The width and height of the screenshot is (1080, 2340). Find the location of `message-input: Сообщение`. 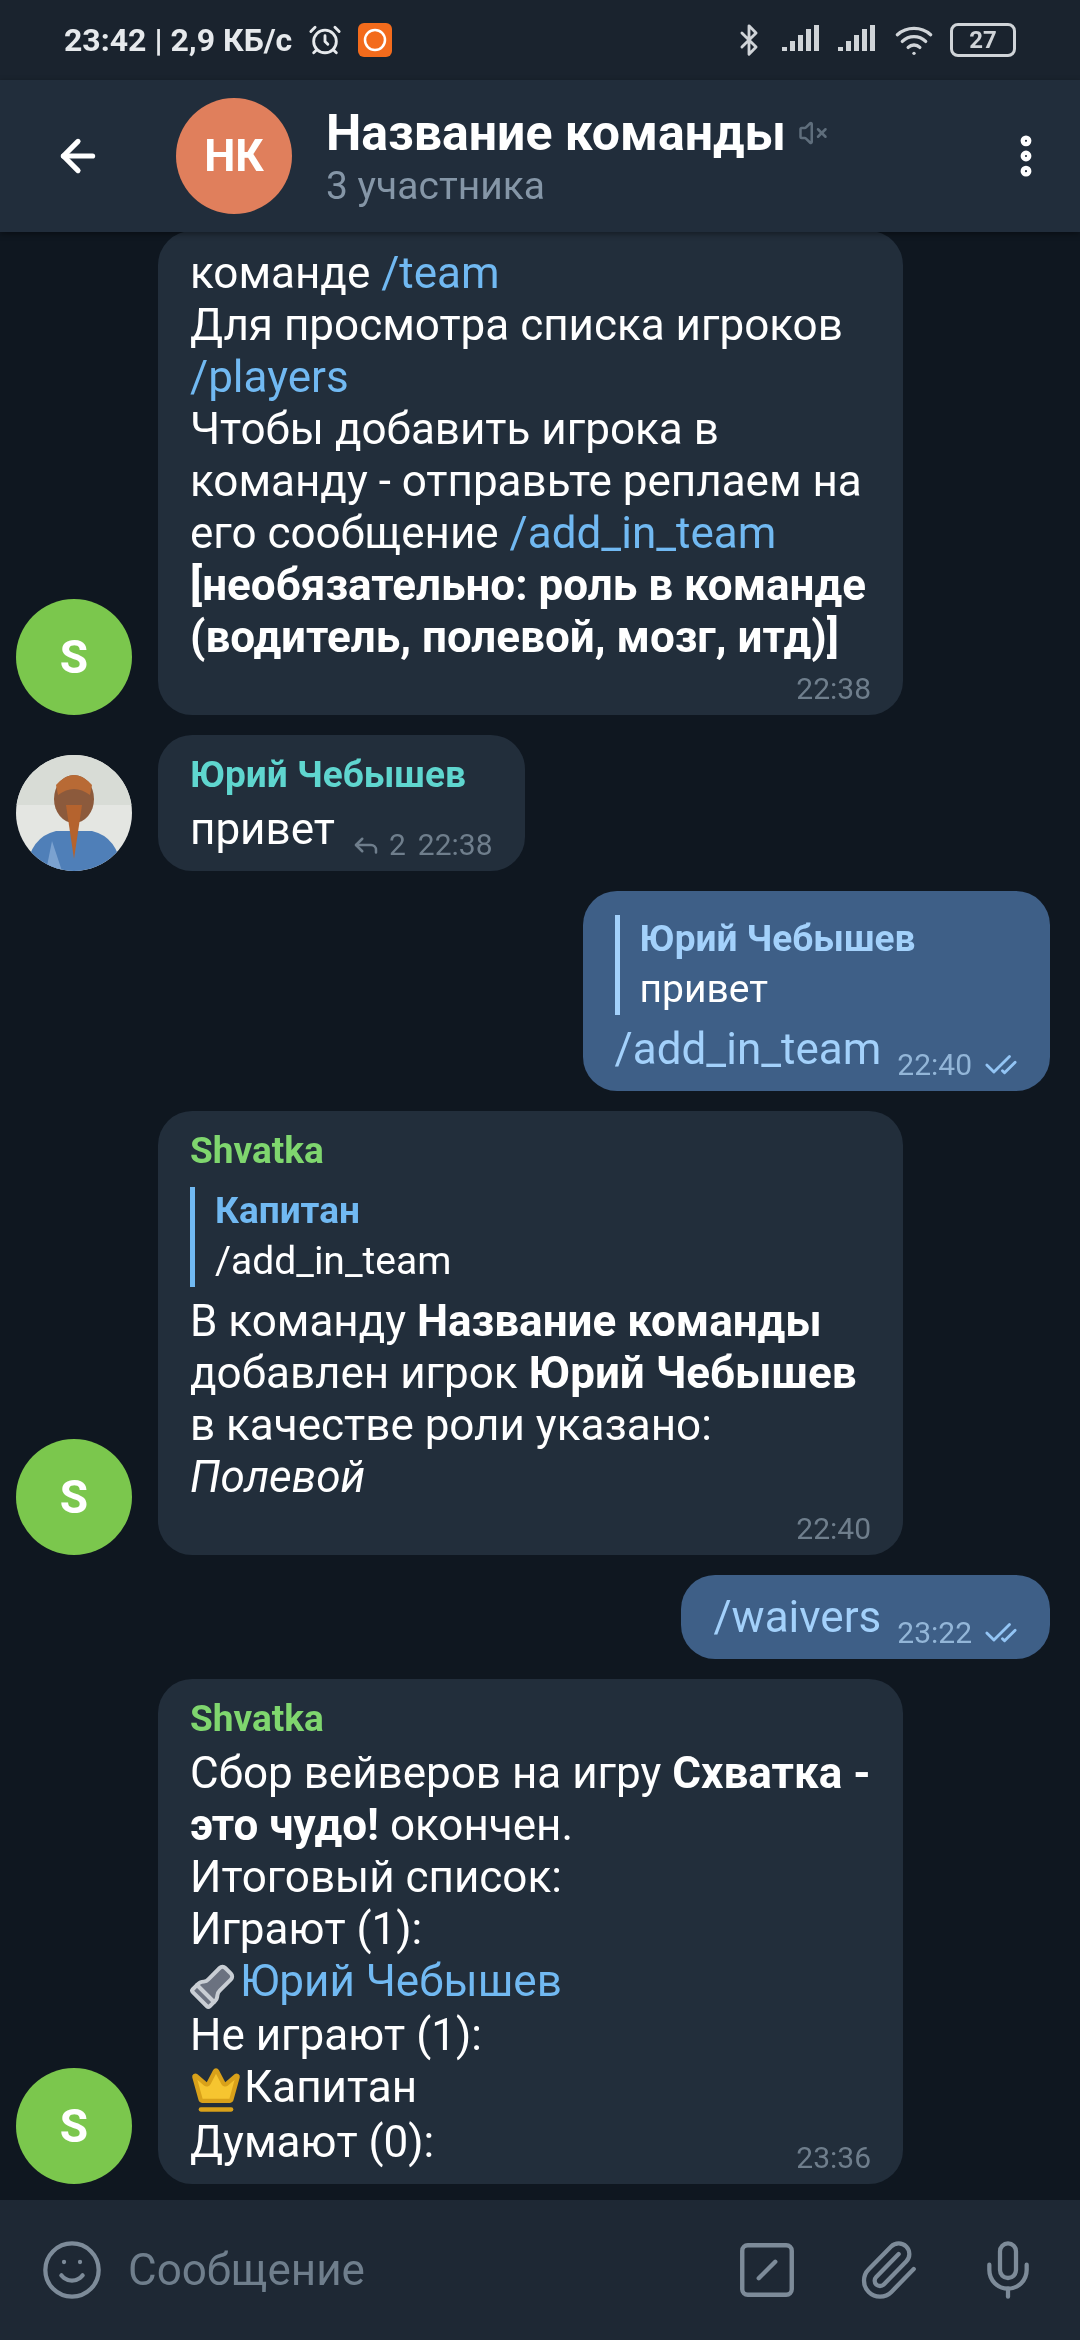

message-input: Сообщение is located at coordinates (419, 2270).